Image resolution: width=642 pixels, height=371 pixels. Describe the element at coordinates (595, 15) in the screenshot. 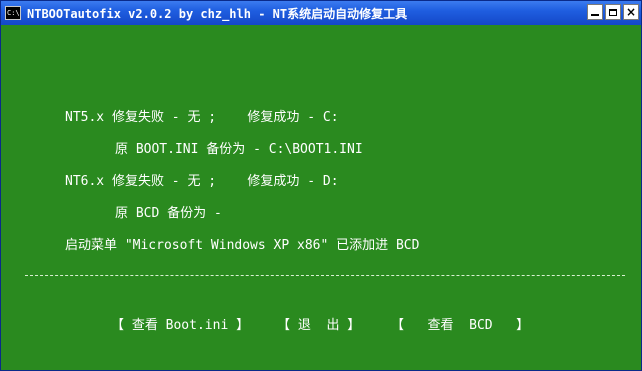

I see `minimize-icon` at that location.